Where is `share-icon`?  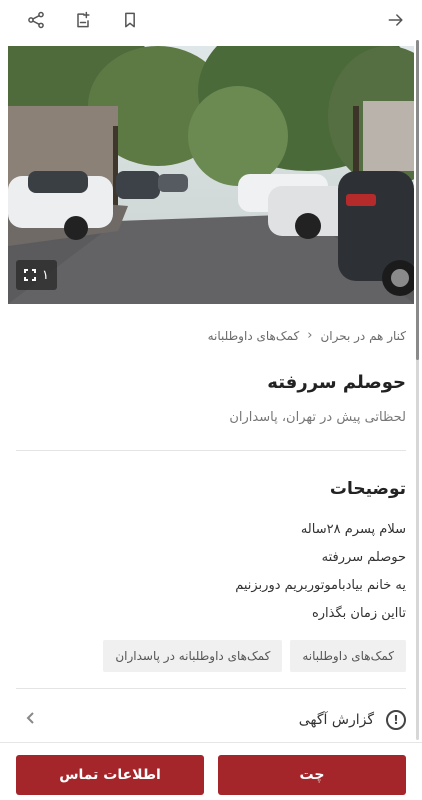 share-icon is located at coordinates (36, 20).